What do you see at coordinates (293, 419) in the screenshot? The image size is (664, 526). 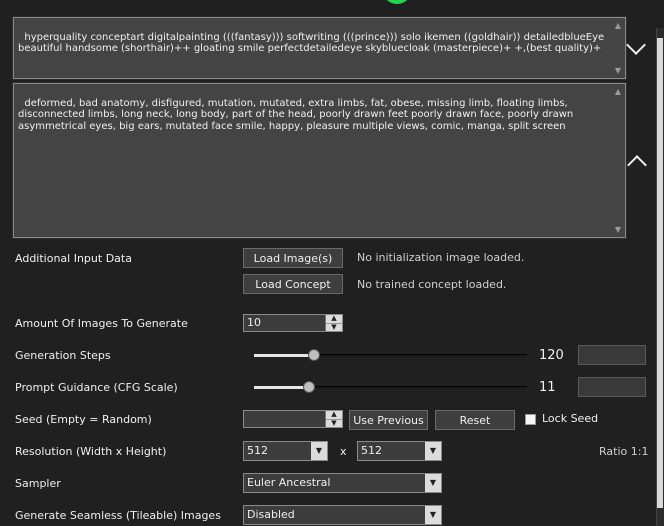 I see `seed-input: ▲ ▼` at bounding box center [293, 419].